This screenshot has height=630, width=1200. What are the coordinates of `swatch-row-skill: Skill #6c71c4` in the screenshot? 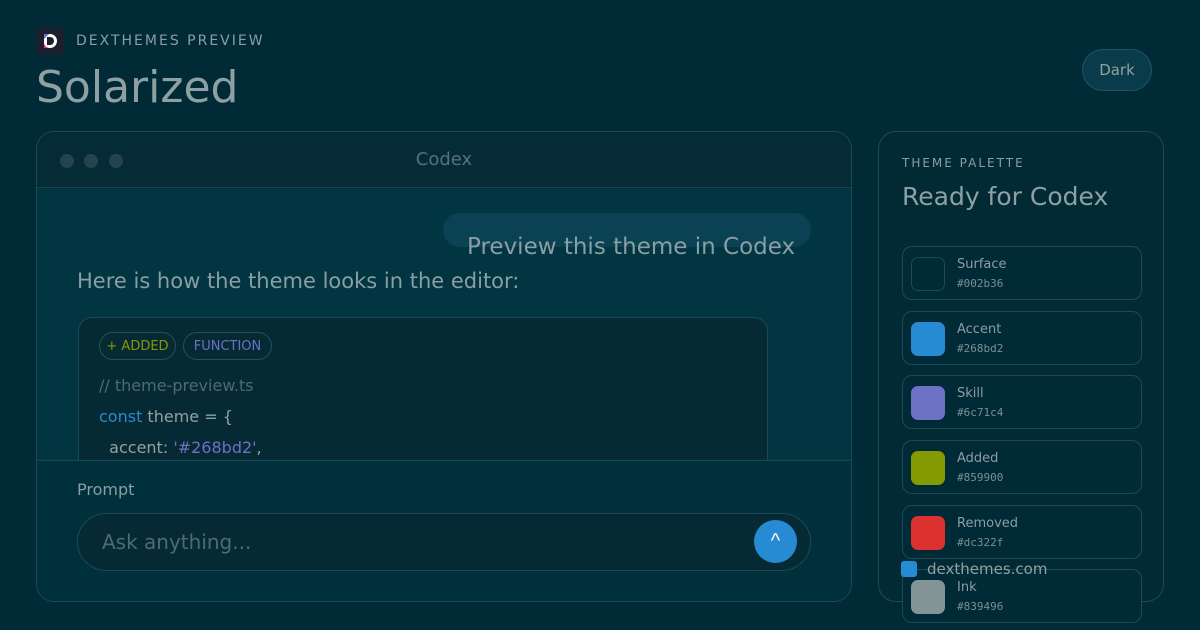 It's located at (1022, 402).